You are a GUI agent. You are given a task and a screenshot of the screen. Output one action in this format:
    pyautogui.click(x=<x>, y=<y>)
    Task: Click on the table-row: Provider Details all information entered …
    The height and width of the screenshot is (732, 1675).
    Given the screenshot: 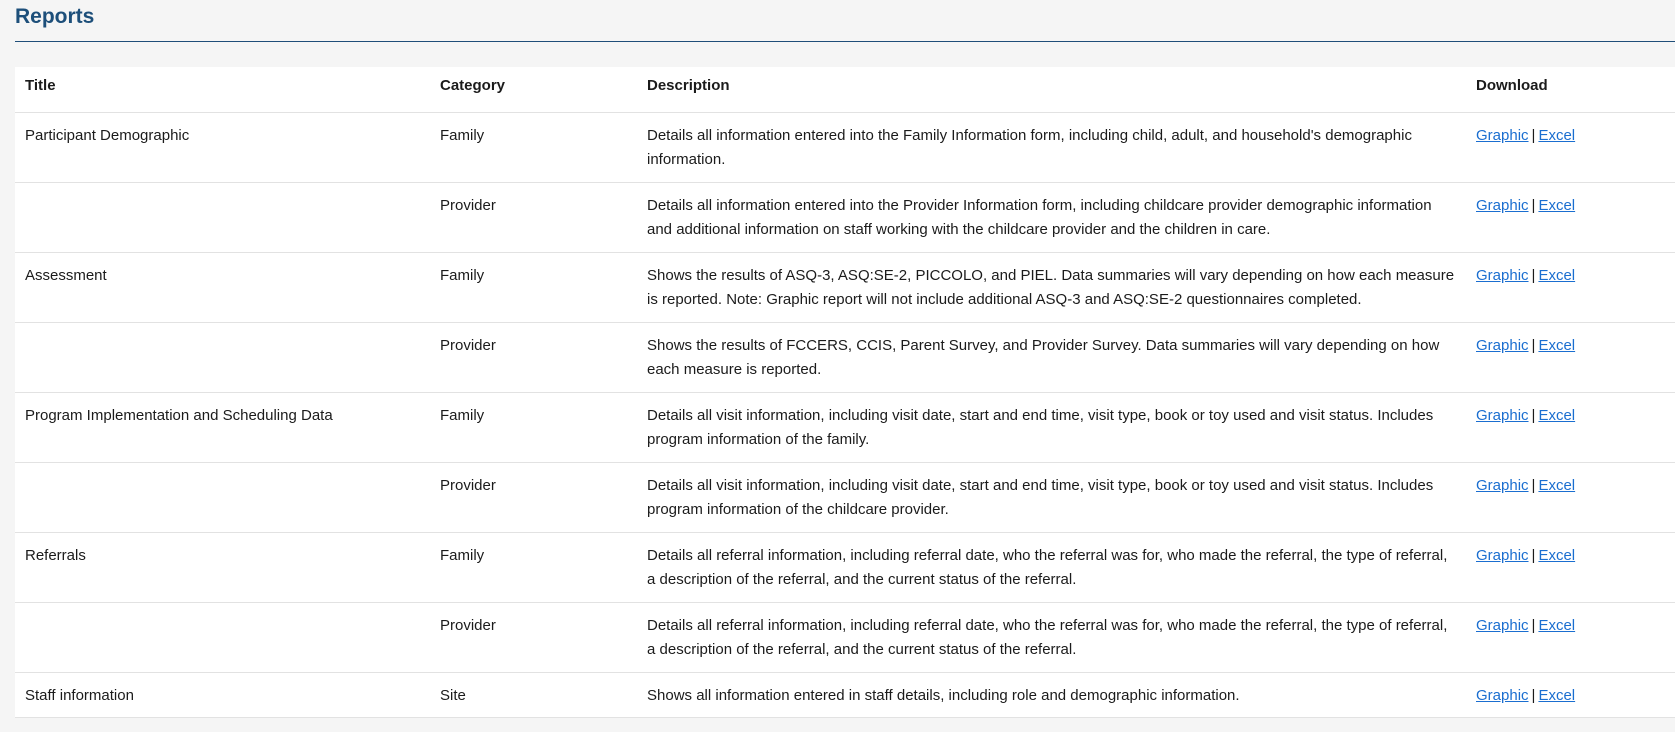 What is the action you would take?
    pyautogui.click(x=845, y=217)
    